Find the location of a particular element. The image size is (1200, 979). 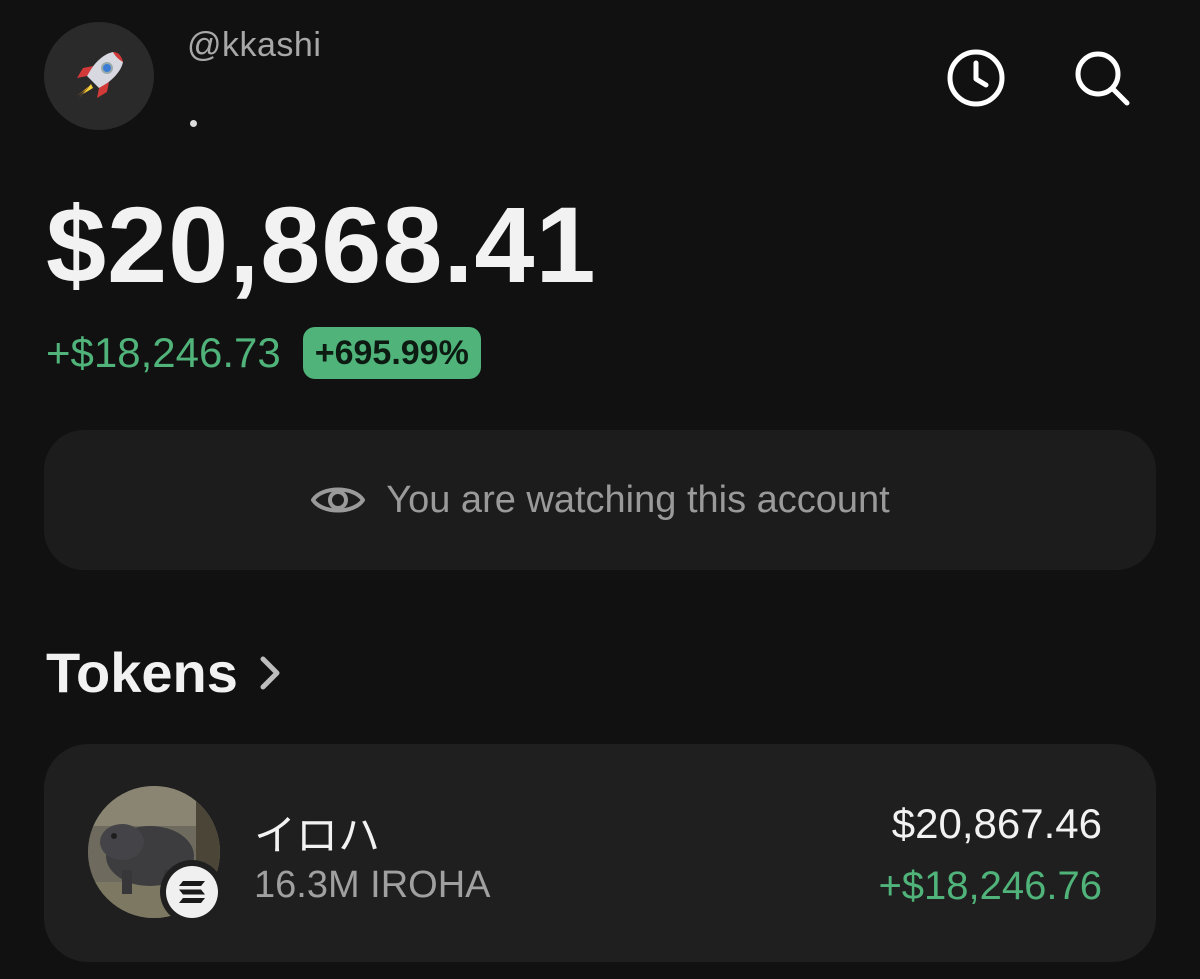

token-amount: 16.3M IROHA is located at coordinates (372, 885).